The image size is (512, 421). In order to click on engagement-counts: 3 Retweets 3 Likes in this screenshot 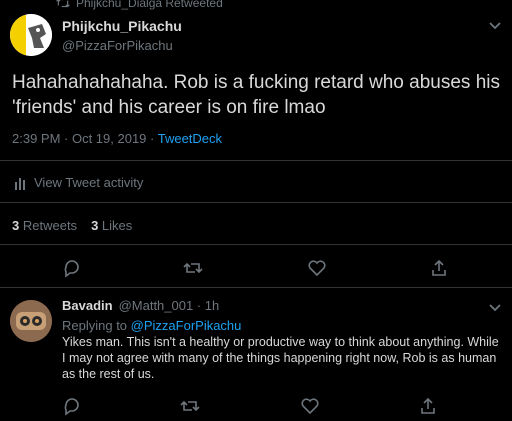, I will do `click(72, 225)`.